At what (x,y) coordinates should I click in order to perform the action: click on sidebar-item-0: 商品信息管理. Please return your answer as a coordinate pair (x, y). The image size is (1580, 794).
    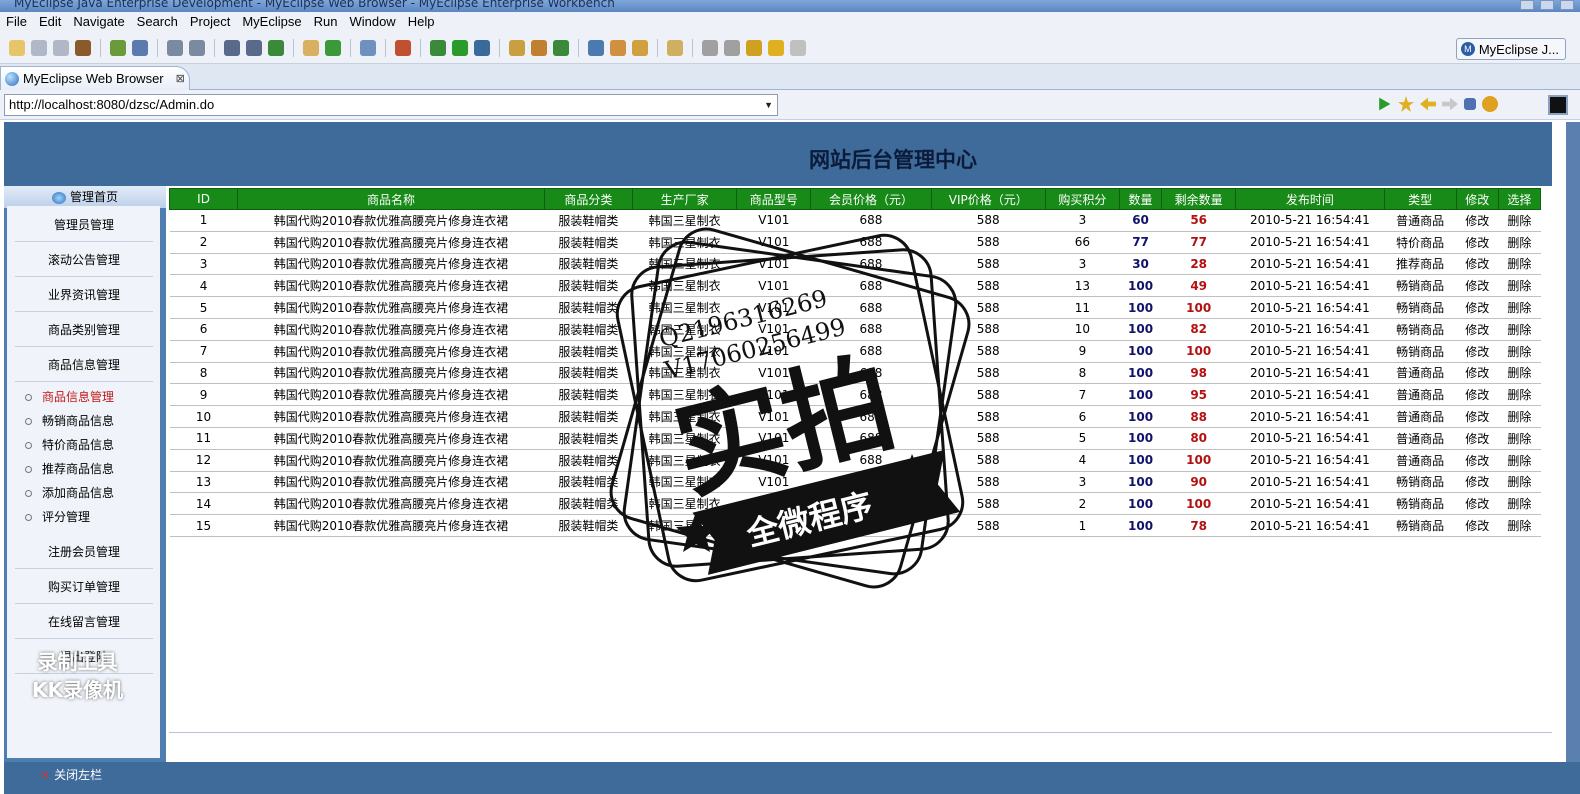
    Looking at the image, I should click on (69, 397).